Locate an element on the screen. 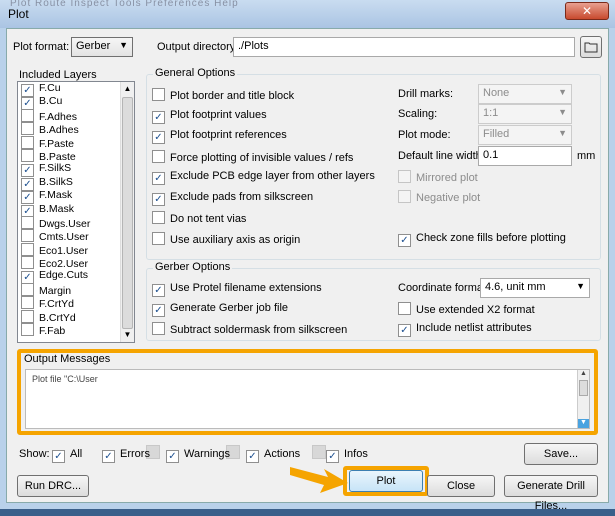  gerber-option-checkbox-label: Subtract soldermask from silkscreen is located at coordinates (259, 330).